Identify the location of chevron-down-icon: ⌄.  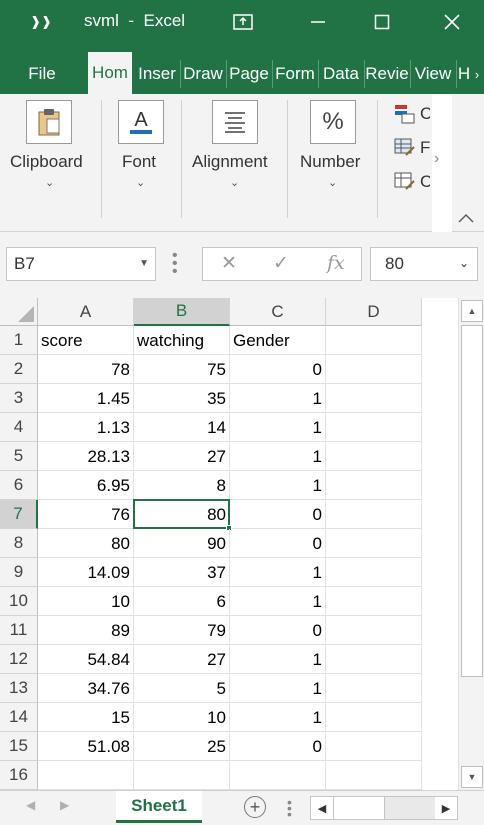
(464, 263).